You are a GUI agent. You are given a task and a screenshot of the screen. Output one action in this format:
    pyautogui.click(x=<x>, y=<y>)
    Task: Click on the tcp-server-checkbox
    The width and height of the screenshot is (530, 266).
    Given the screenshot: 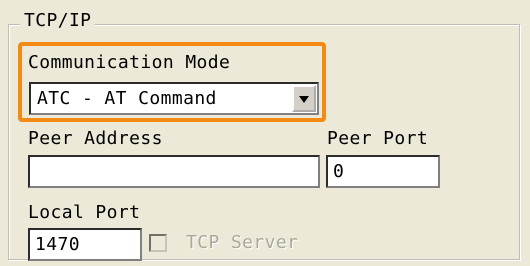 What is the action you would take?
    pyautogui.click(x=158, y=243)
    